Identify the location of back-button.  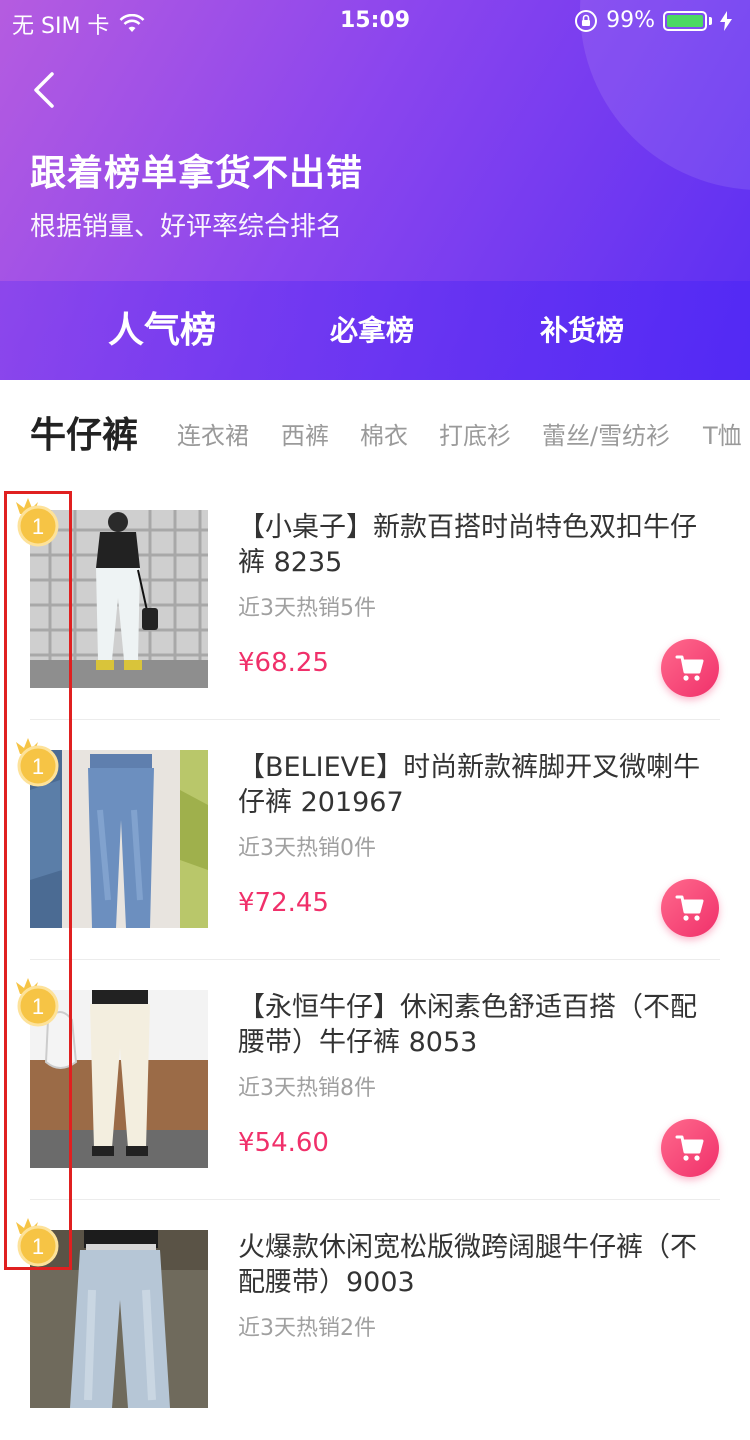
(48, 90).